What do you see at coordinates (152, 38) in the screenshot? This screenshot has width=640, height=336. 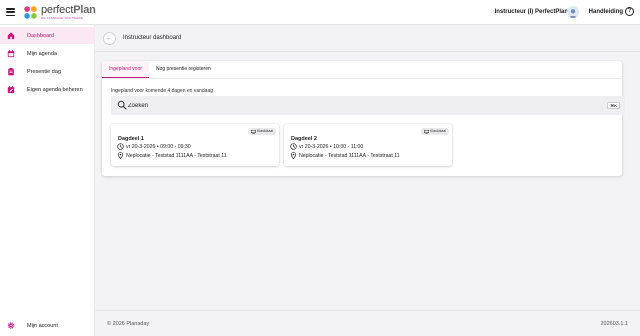 I see `page-title: Instructeur dashboard` at bounding box center [152, 38].